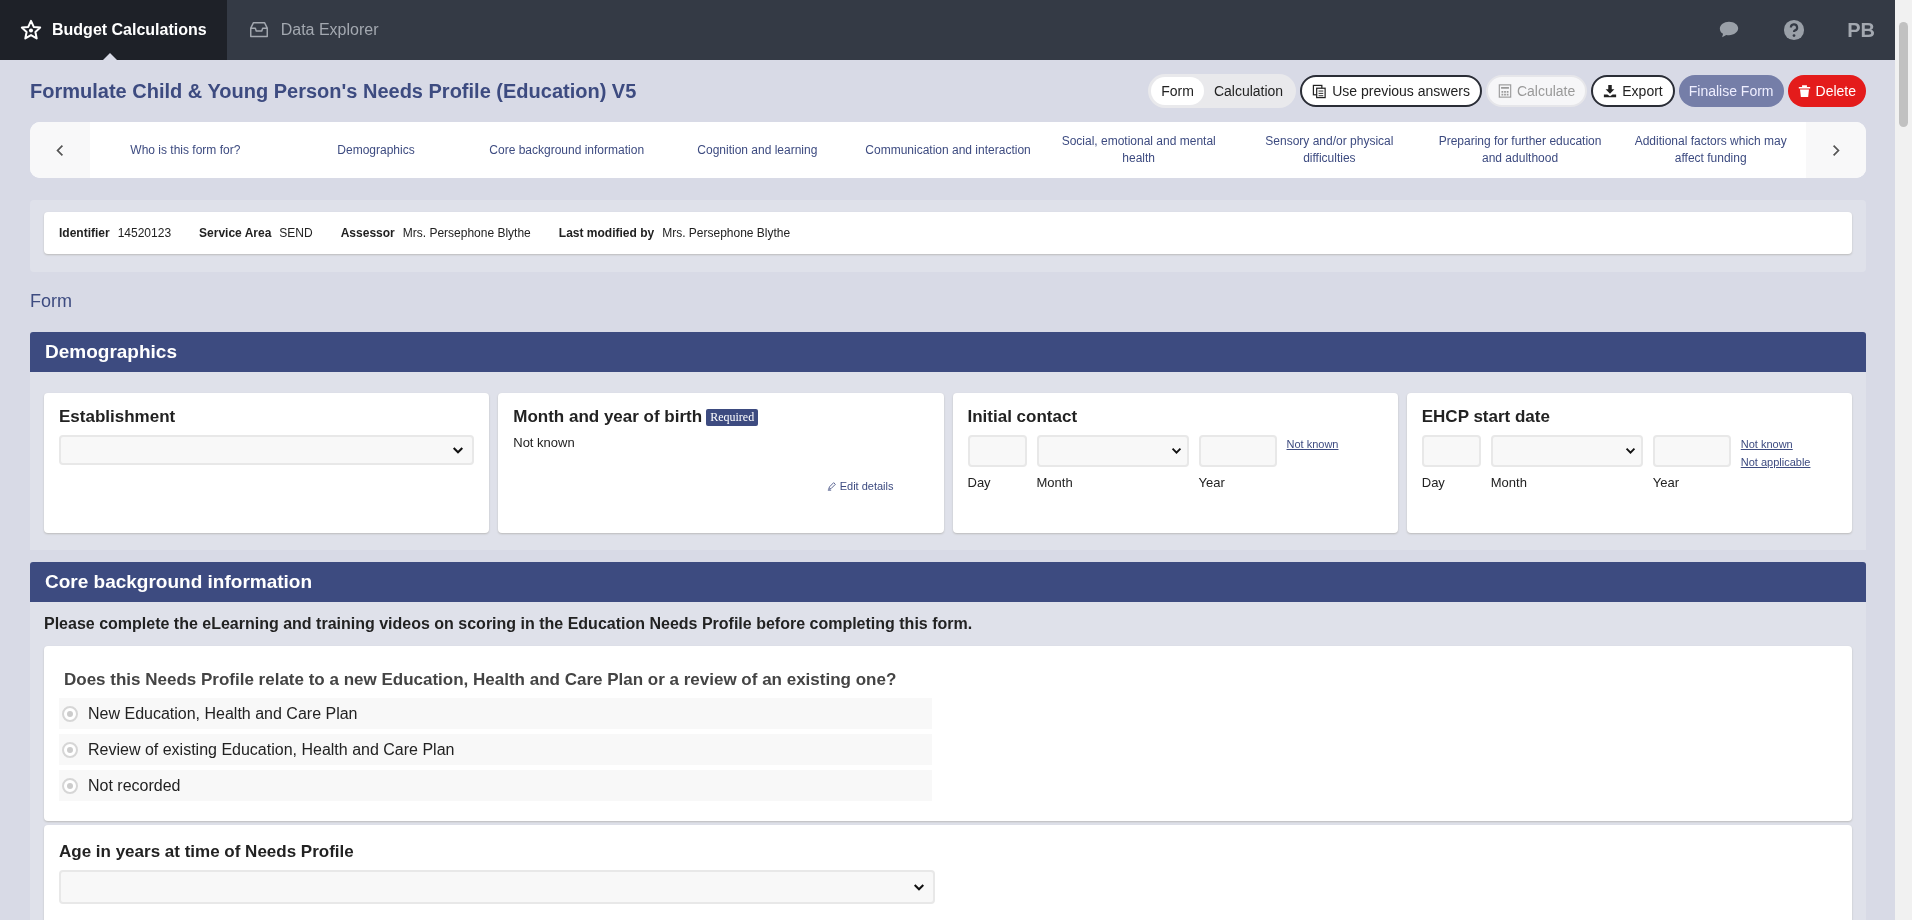  Describe the element at coordinates (207, 852) in the screenshot. I see `question-title: Age in years at time of Needs Profile` at that location.